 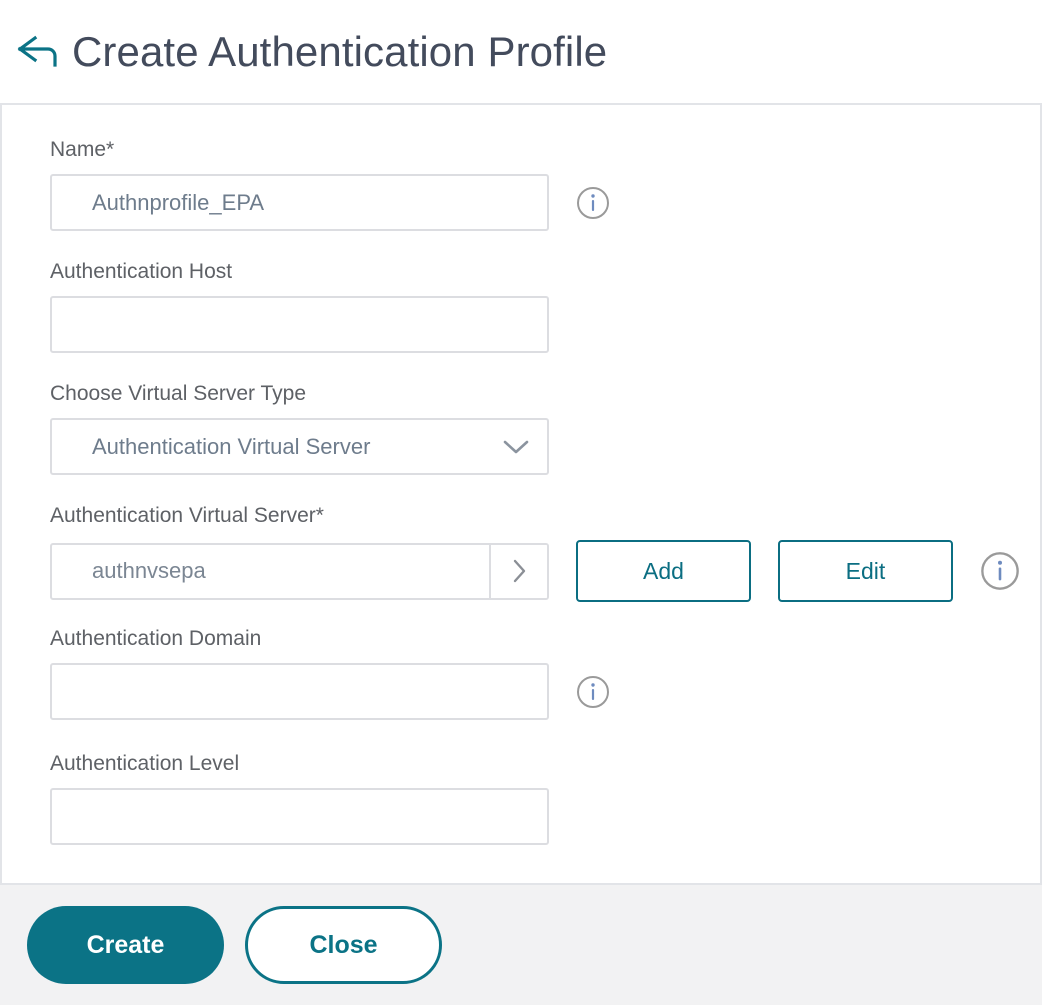 I want to click on edit-button: Edit, so click(x=865, y=571).